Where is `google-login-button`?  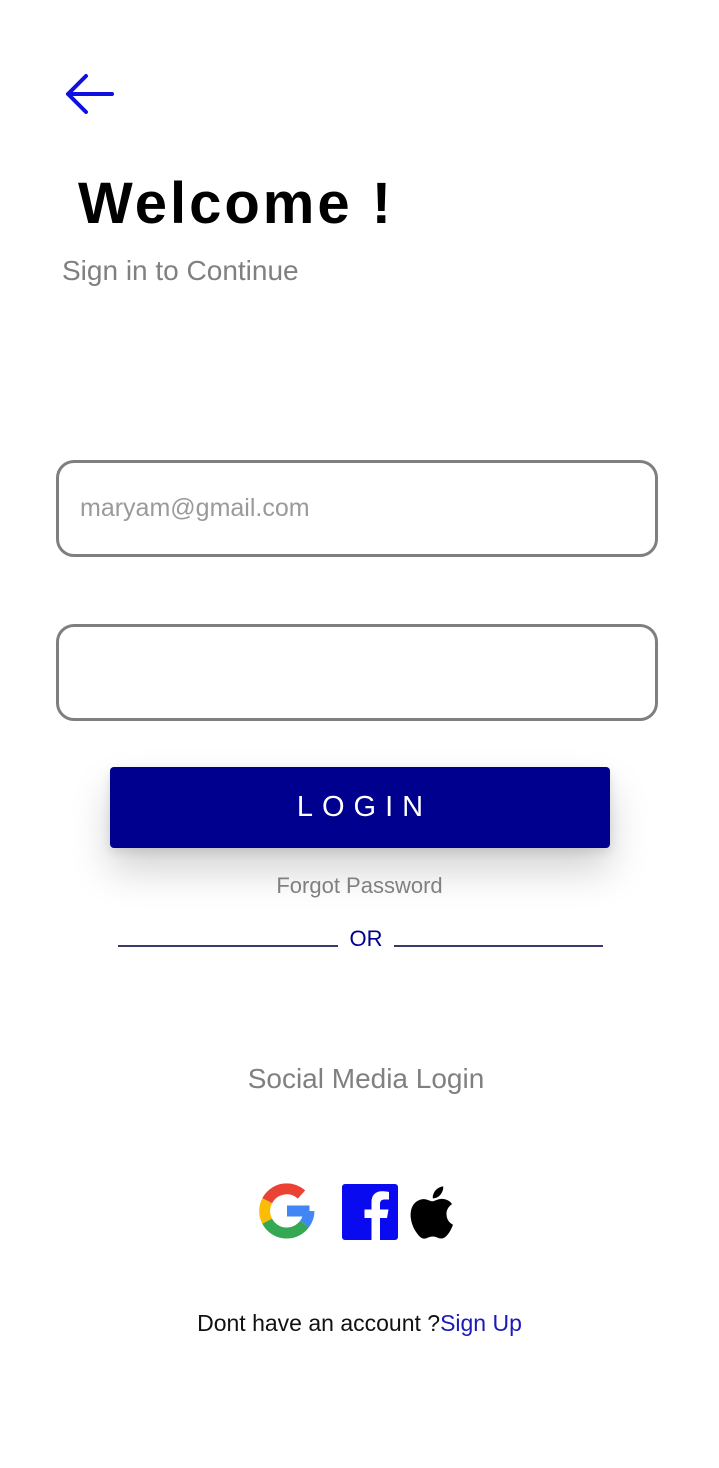
google-login-button is located at coordinates (287, 1211).